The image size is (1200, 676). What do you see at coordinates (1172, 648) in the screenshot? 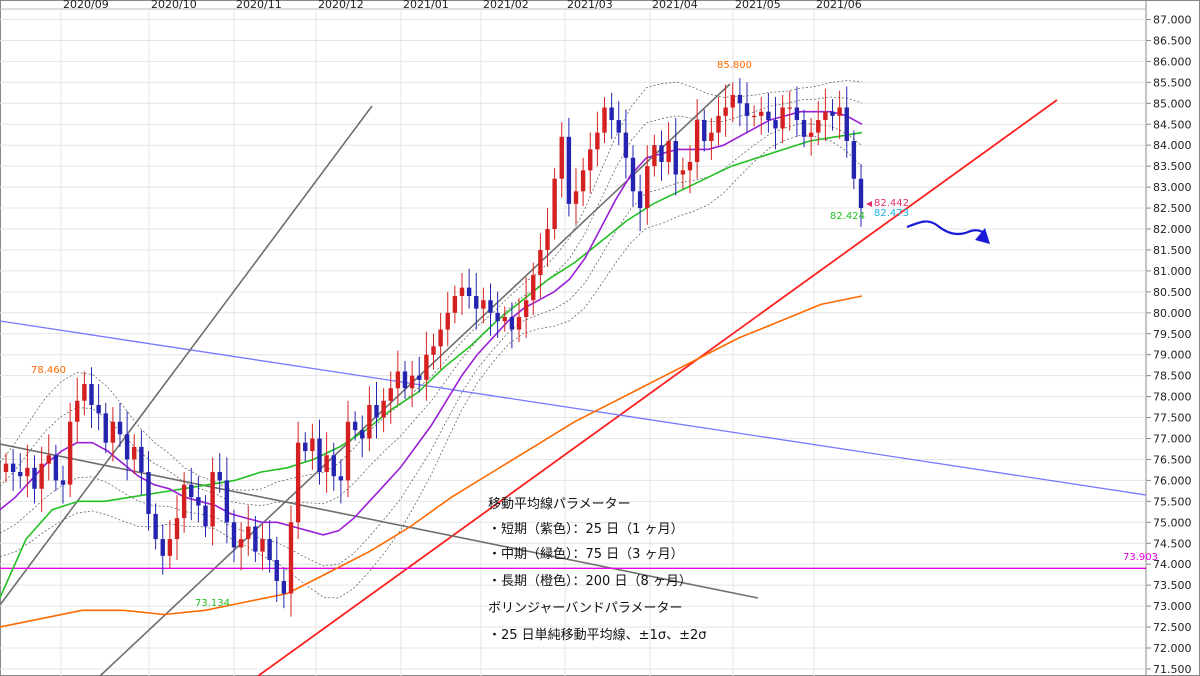
I see `y-tick-label: 72.000` at bounding box center [1172, 648].